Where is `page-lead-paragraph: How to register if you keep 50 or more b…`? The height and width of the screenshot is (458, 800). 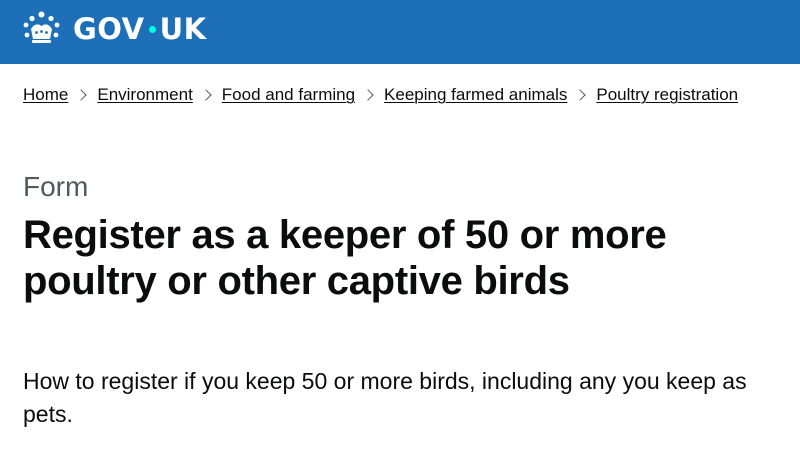
page-lead-paragraph: How to register if you keep 50 or more b… is located at coordinates (385, 397).